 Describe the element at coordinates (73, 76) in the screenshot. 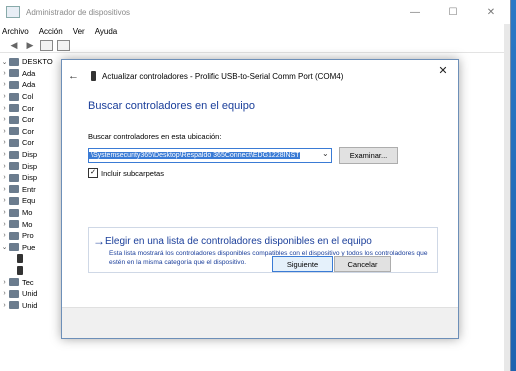

I see `back-arrow-icon: ←` at that location.